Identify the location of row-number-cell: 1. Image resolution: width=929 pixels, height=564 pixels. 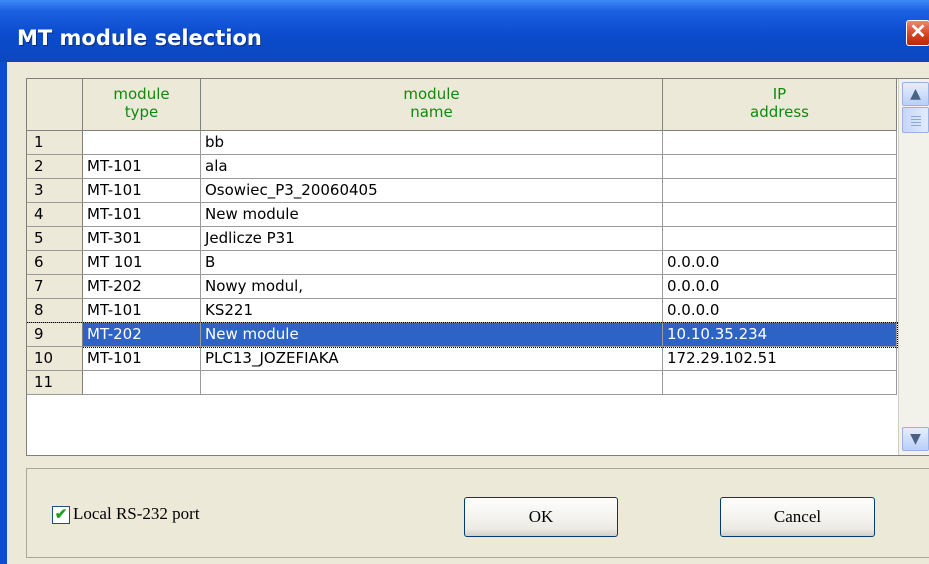
(55, 143).